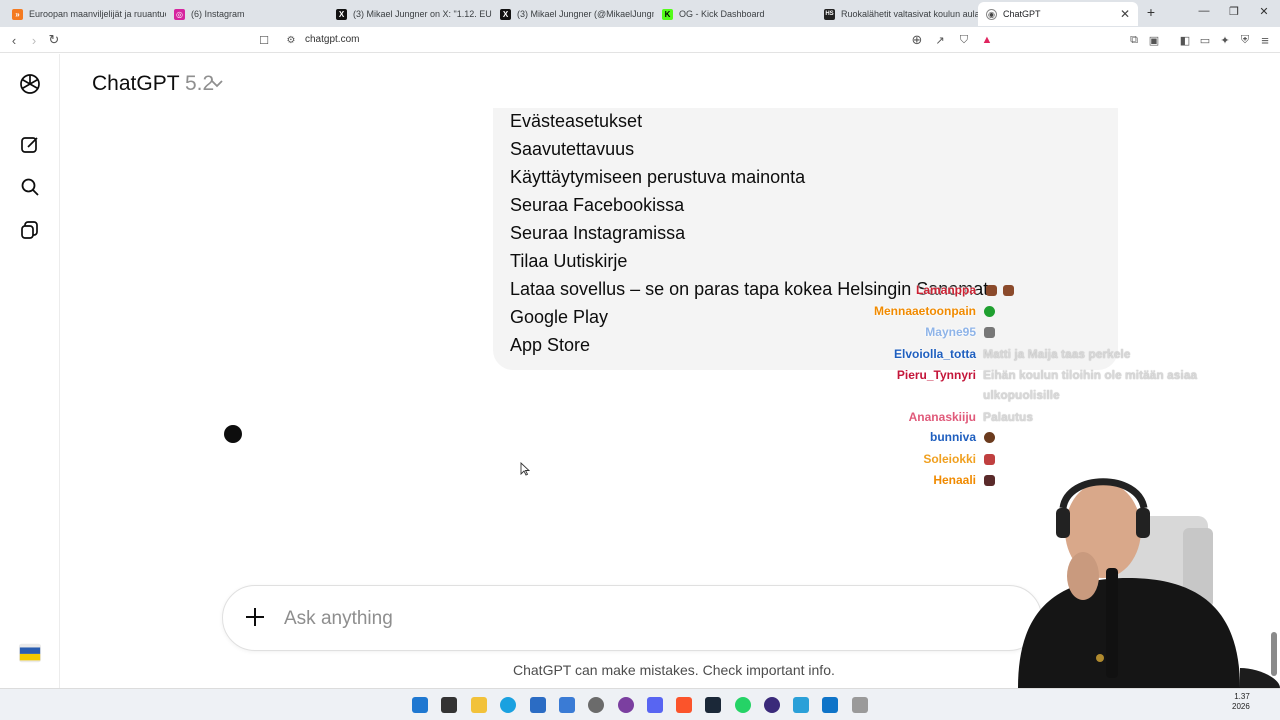 This screenshot has width=1280, height=720. I want to click on clock-year: 2026, so click(1241, 706).